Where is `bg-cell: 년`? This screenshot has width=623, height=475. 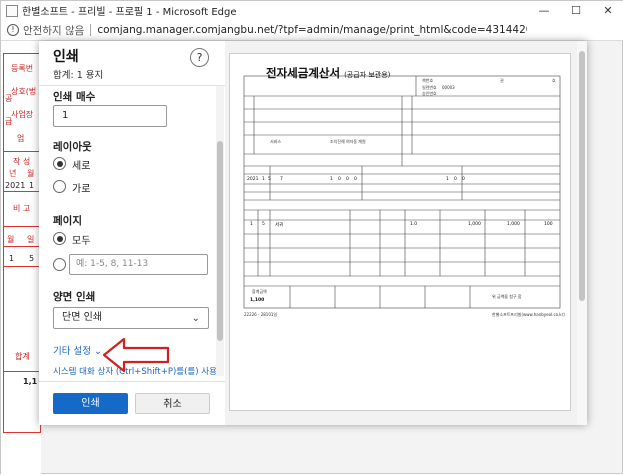
bg-cell: 년 is located at coordinates (13, 173).